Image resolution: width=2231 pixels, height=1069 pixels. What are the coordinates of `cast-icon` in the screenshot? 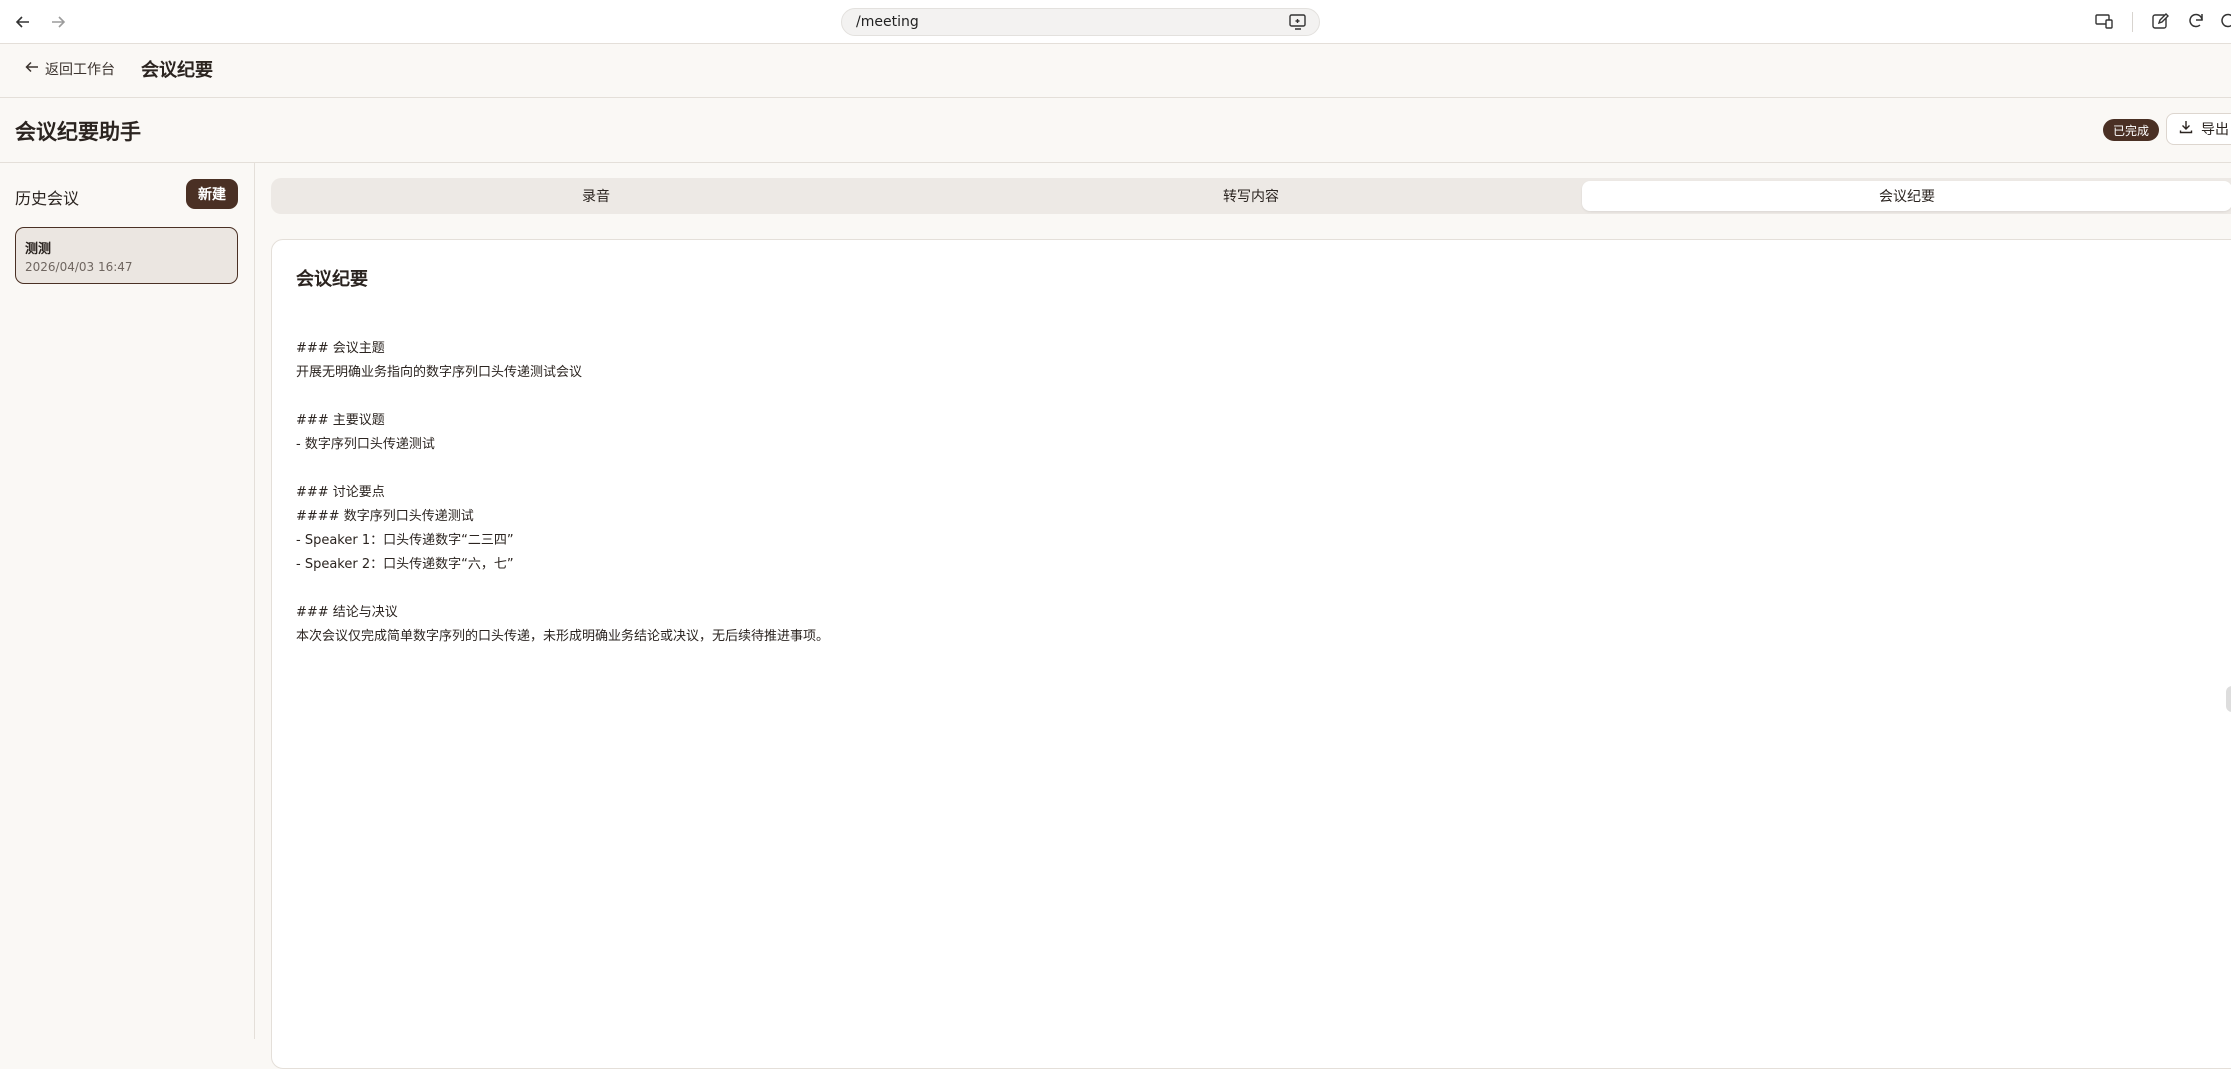 It's located at (1298, 24).